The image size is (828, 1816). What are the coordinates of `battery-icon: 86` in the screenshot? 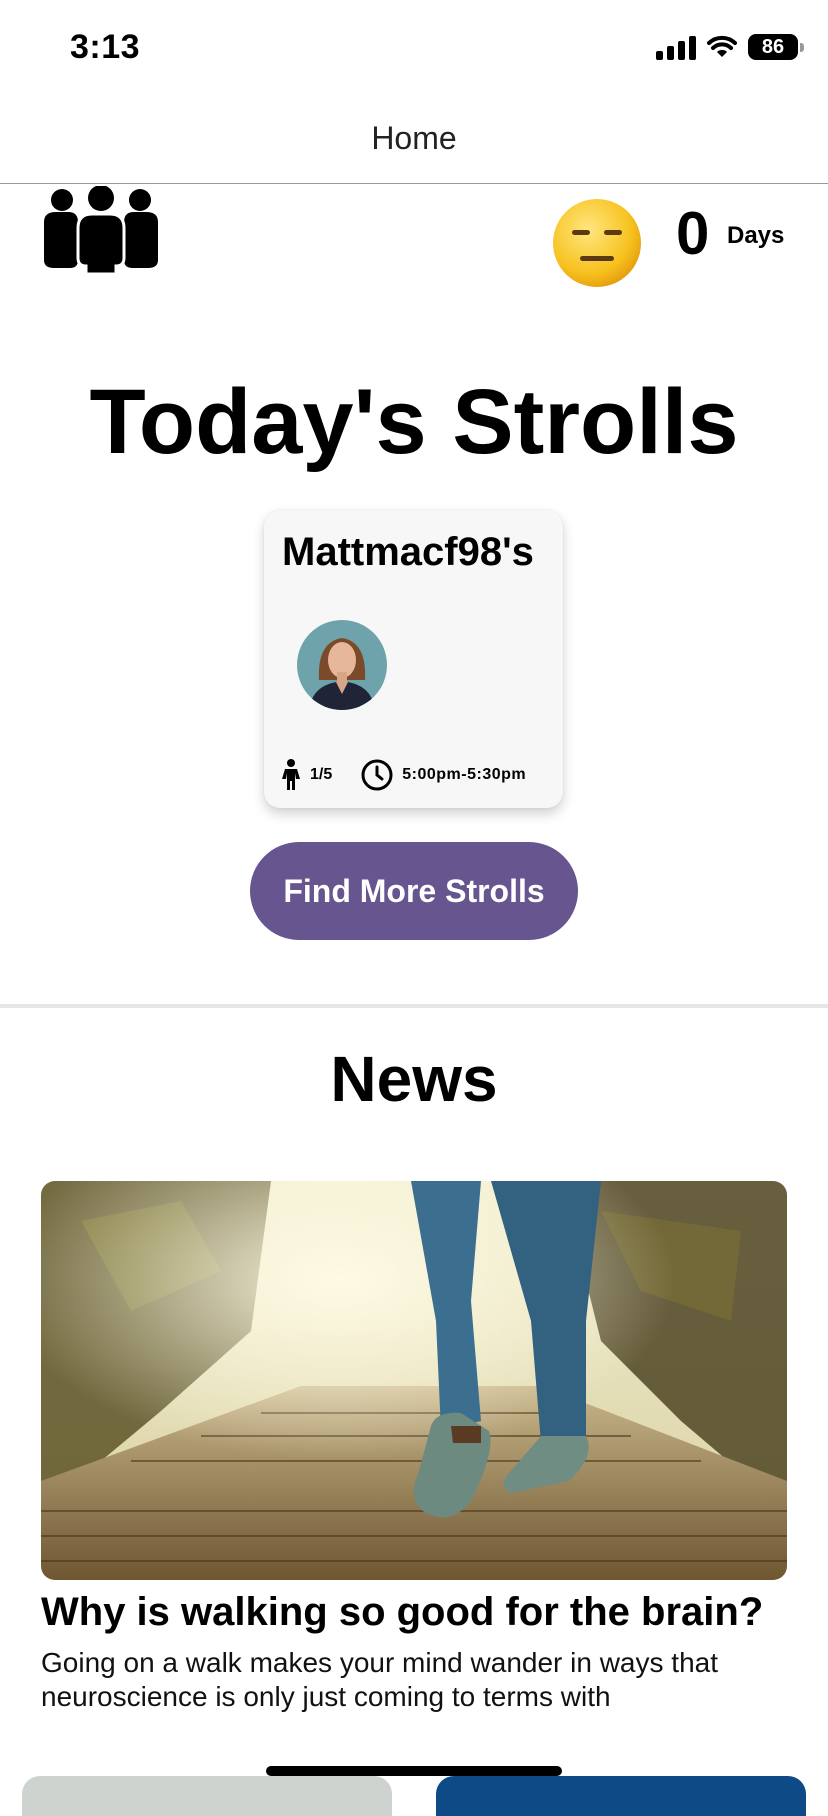 It's located at (776, 47).